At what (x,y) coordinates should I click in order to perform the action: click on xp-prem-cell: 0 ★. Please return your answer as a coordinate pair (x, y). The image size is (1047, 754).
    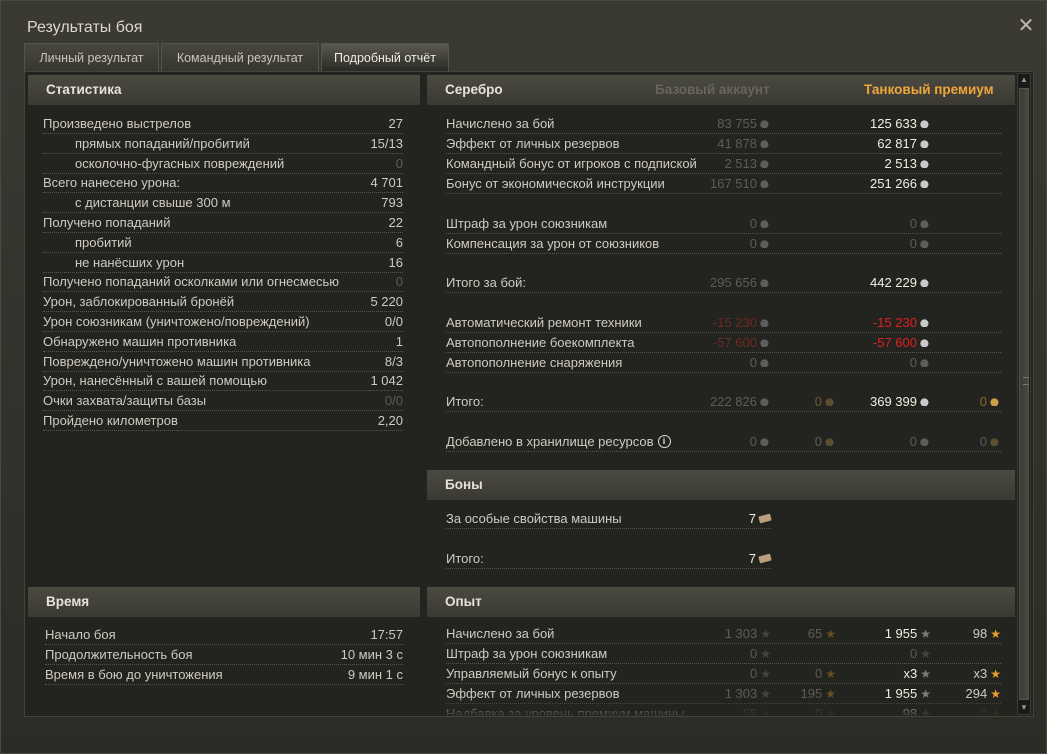
    Looking at the image, I should click on (920, 654).